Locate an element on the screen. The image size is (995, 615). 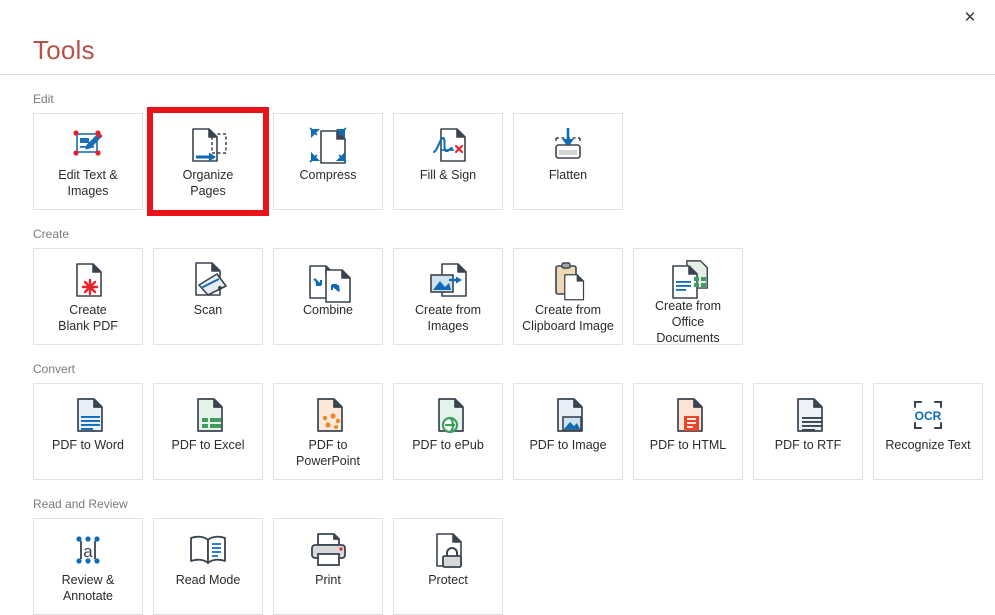
print-icon is located at coordinates (328, 550).